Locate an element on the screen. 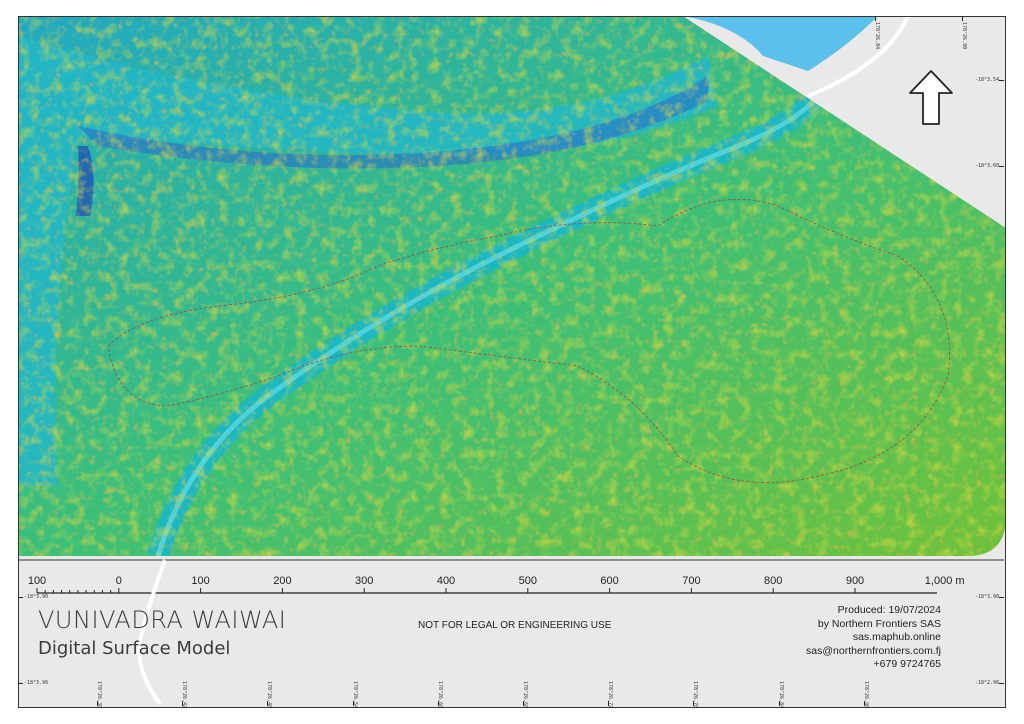 Image resolution: width=1024 pixels, height=724 pixels. website-link: sas.maphub.online is located at coordinates (873, 638).